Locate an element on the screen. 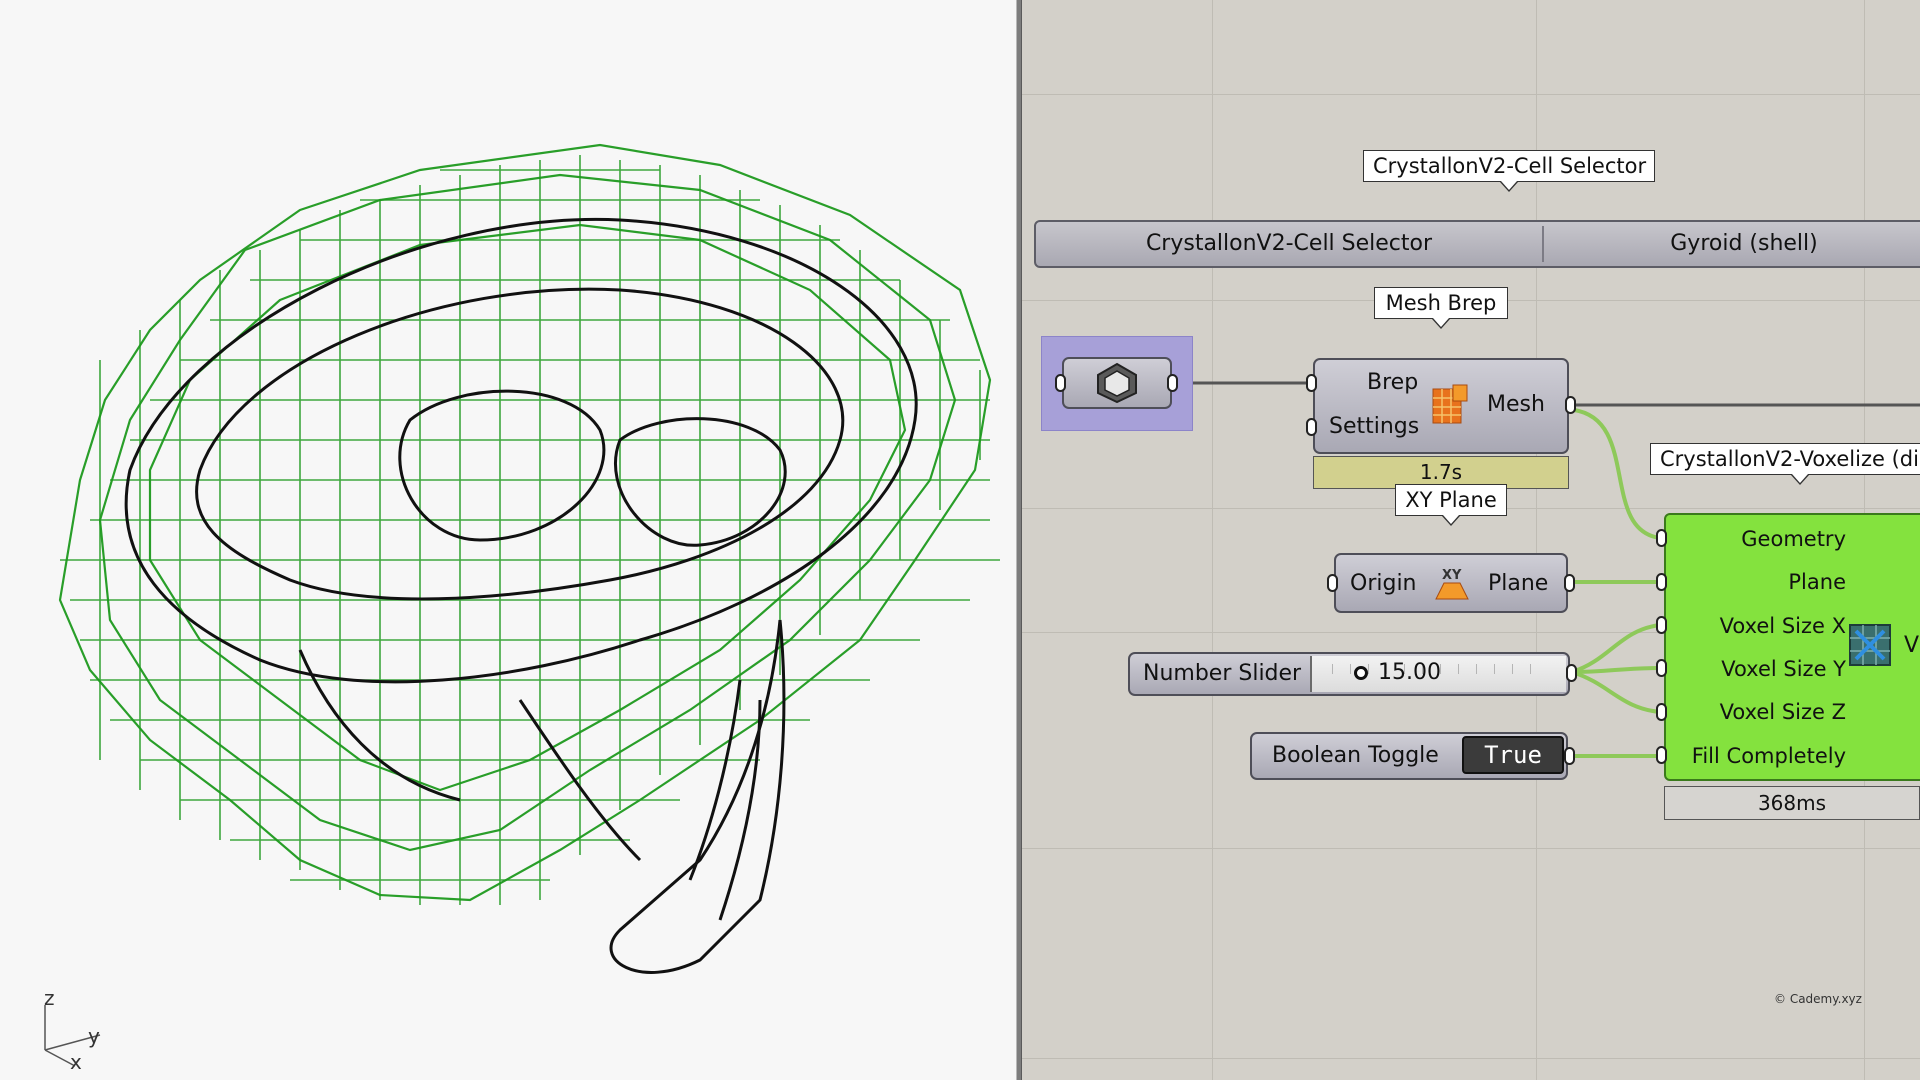 This screenshot has width=1920, height=1080. xy-plane-component: Origin XY Plane is located at coordinates (1451, 583).